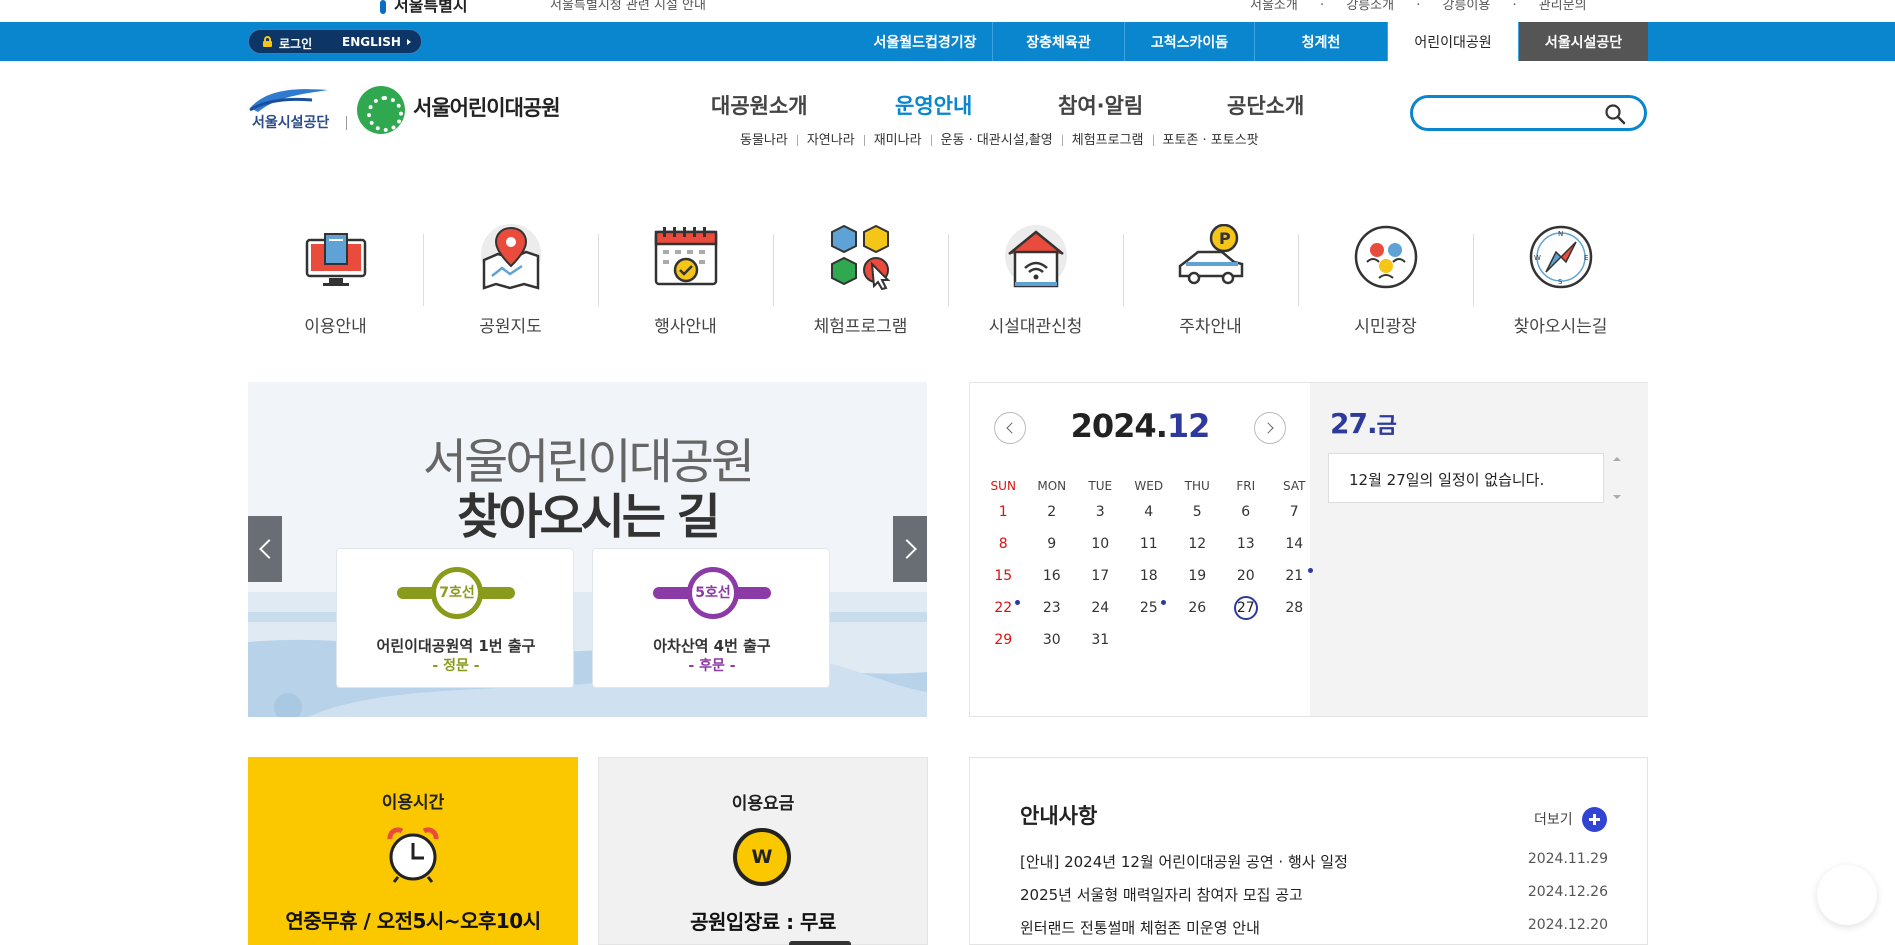 This screenshot has width=1895, height=945. What do you see at coordinates (1560, 282) in the screenshot?
I see `quick-directions: N S W E 찾아오시는길` at bounding box center [1560, 282].